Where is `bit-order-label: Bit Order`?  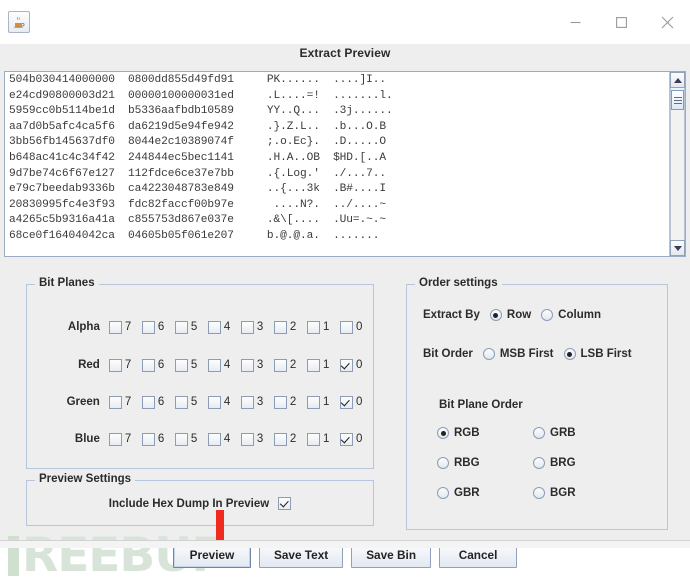
bit-order-label: Bit Order is located at coordinates (448, 354).